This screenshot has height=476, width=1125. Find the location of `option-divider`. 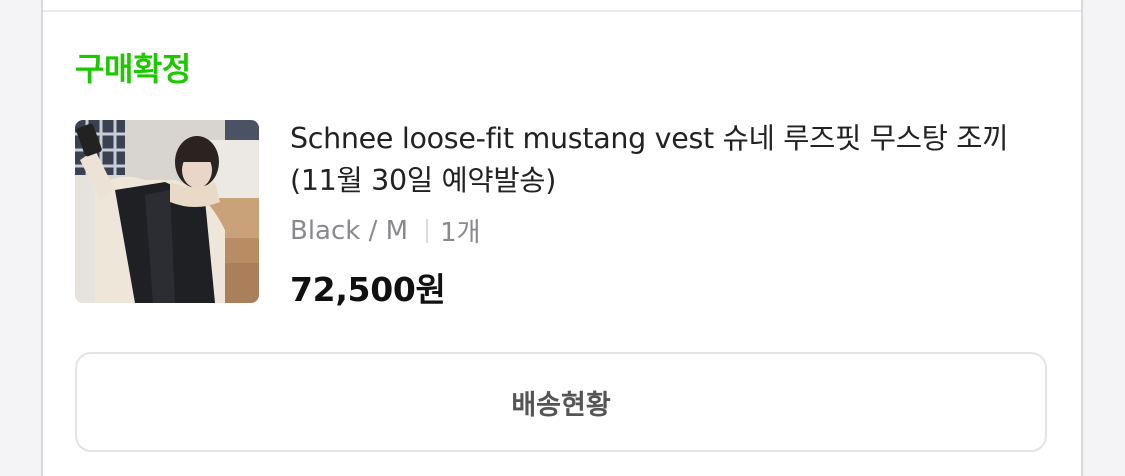

option-divider is located at coordinates (427, 230).